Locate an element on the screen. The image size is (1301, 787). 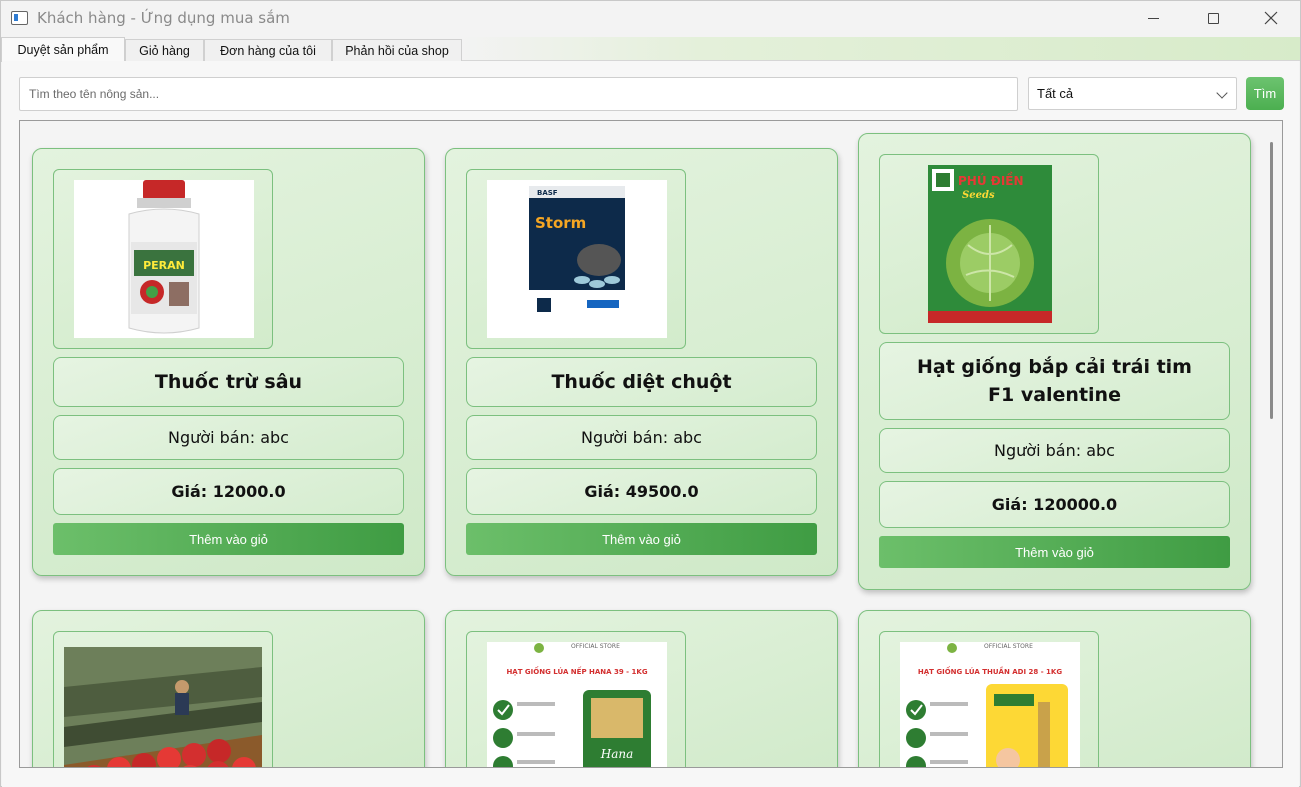
product-image is located at coordinates (163, 699).